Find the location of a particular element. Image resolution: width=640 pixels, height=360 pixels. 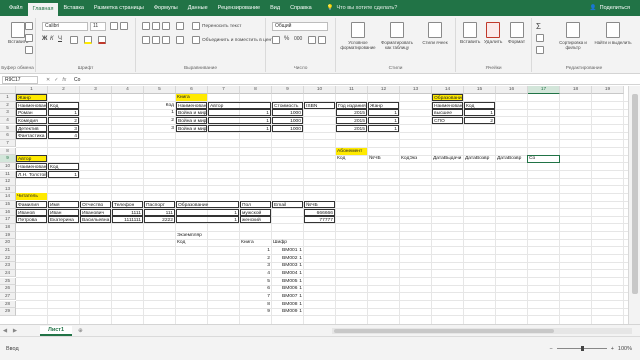

fill-color-button is located at coordinates (88, 40).